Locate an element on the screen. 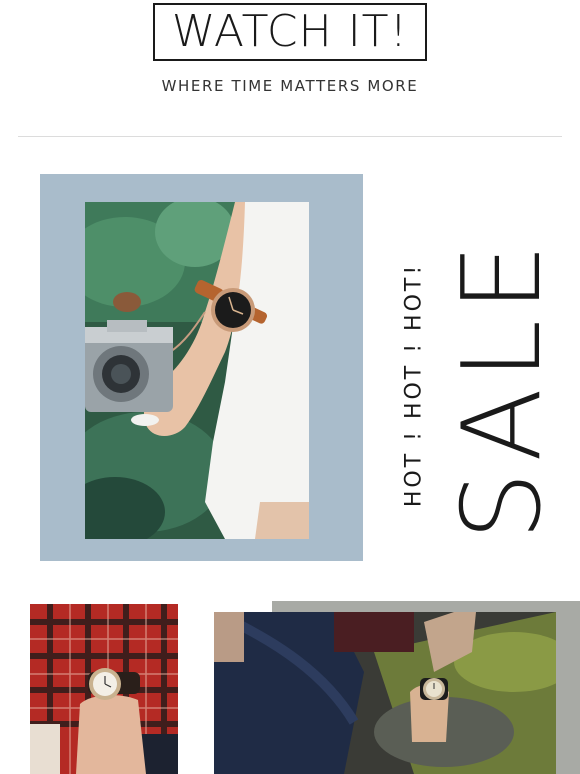 This screenshot has width=580, height=774. brand-logo: WATCH IT! is located at coordinates (290, 32).